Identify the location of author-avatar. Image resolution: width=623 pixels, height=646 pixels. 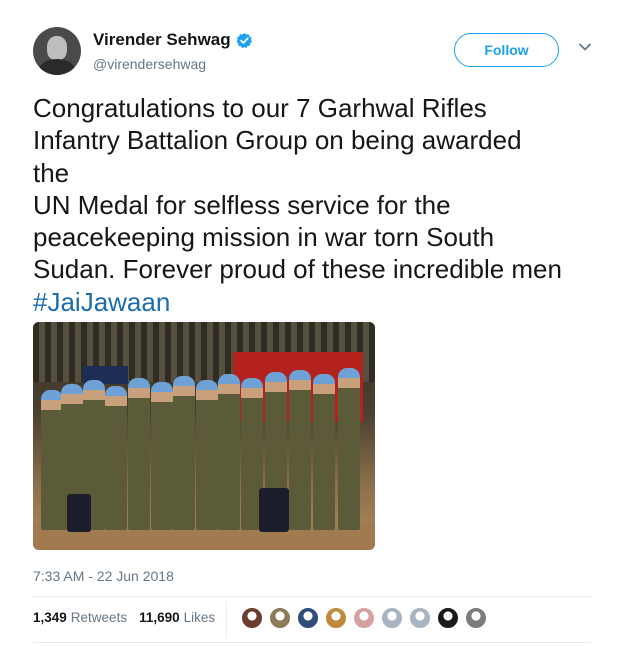
(57, 51).